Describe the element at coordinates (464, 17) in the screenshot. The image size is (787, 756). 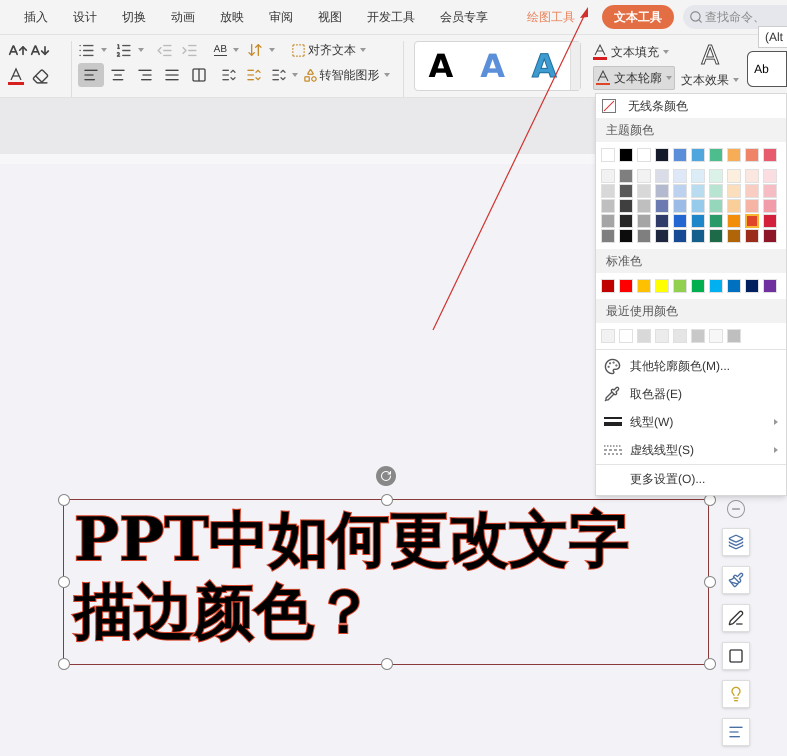
I see `ribbon-tab: 会员专享` at that location.